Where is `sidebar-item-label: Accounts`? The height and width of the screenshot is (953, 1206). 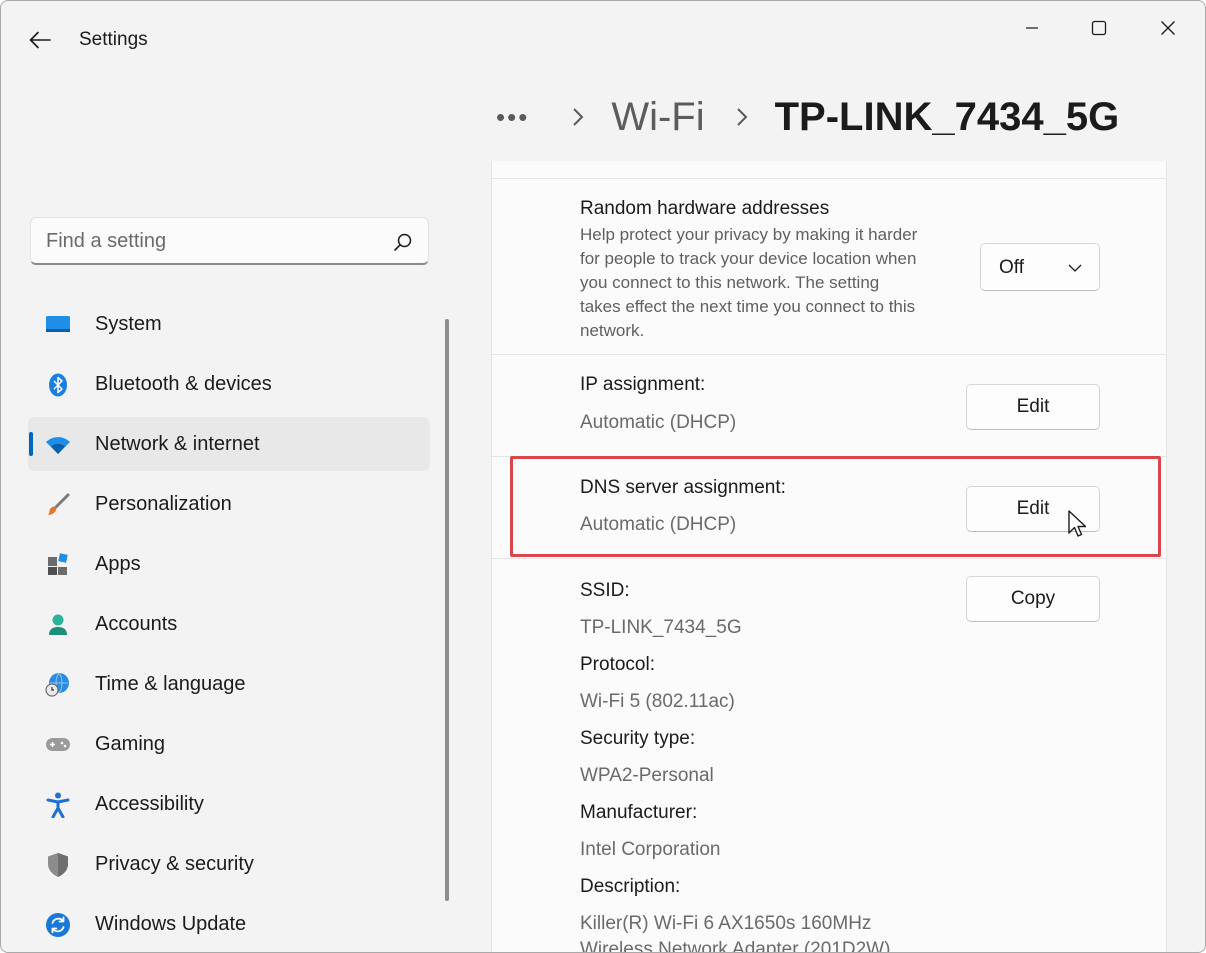 sidebar-item-label: Accounts is located at coordinates (136, 623).